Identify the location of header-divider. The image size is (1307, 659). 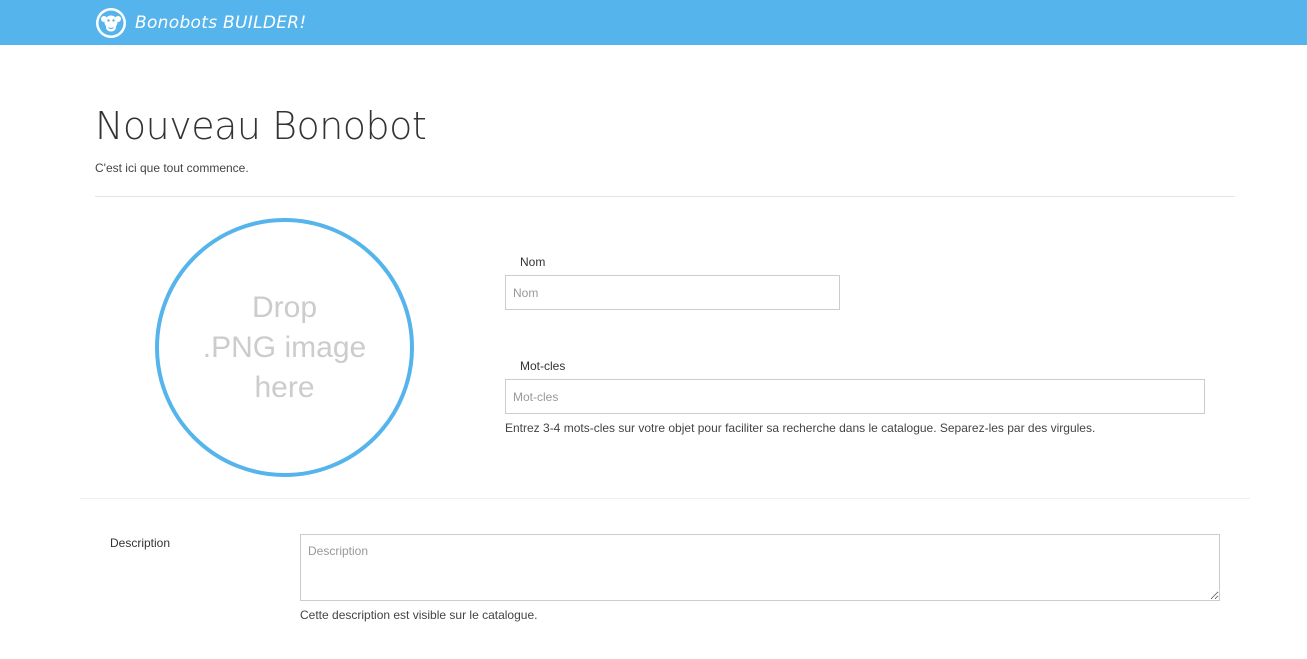
(665, 196).